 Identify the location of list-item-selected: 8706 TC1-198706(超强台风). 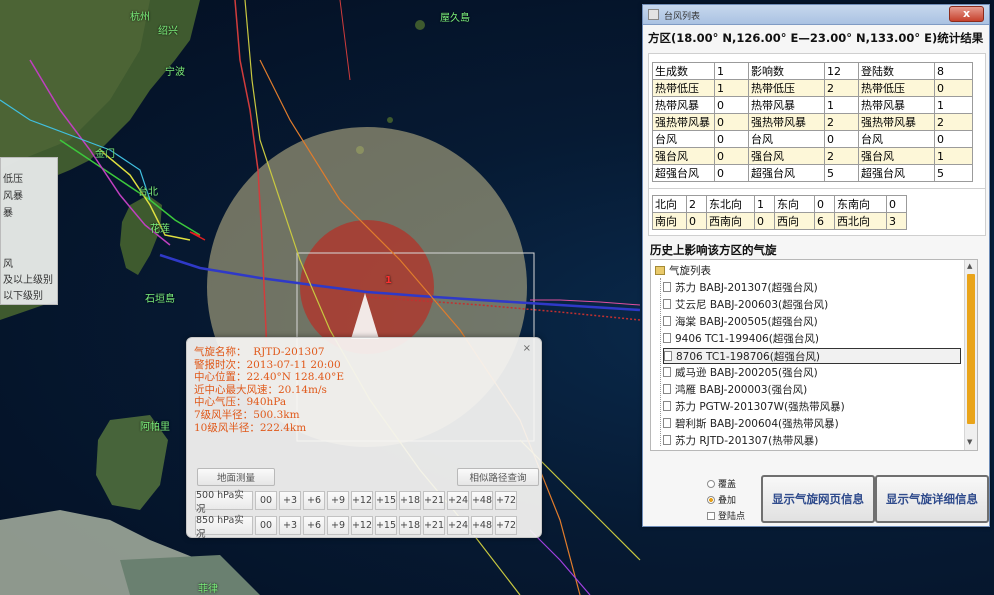
(812, 356).